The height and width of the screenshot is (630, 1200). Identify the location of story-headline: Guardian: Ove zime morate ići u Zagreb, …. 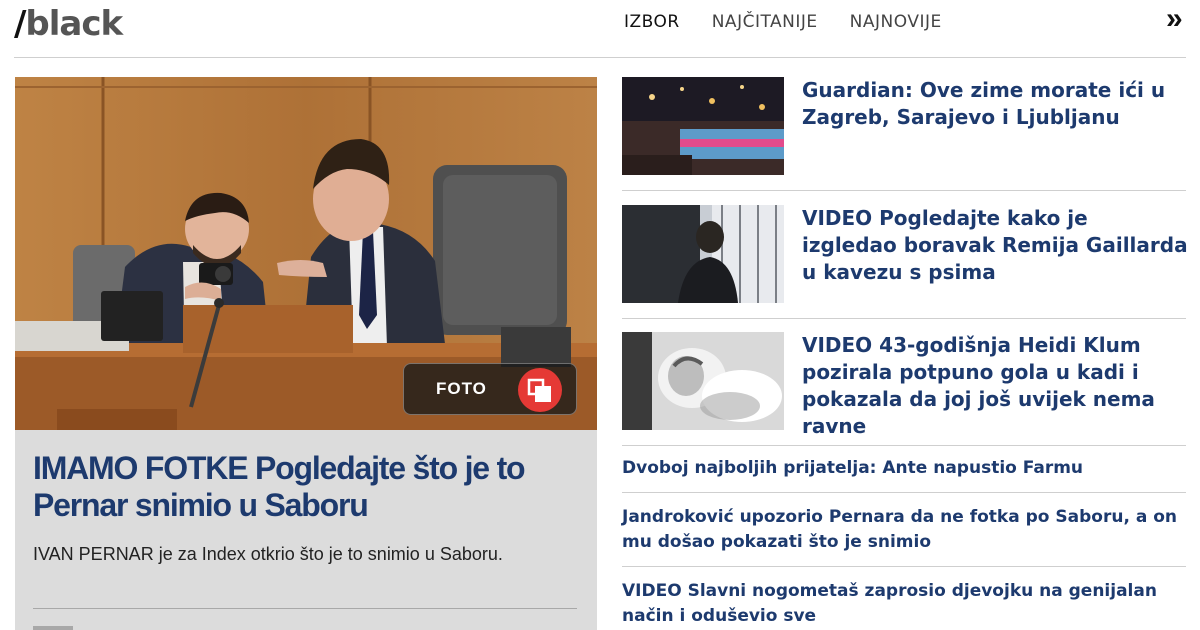
(995, 104).